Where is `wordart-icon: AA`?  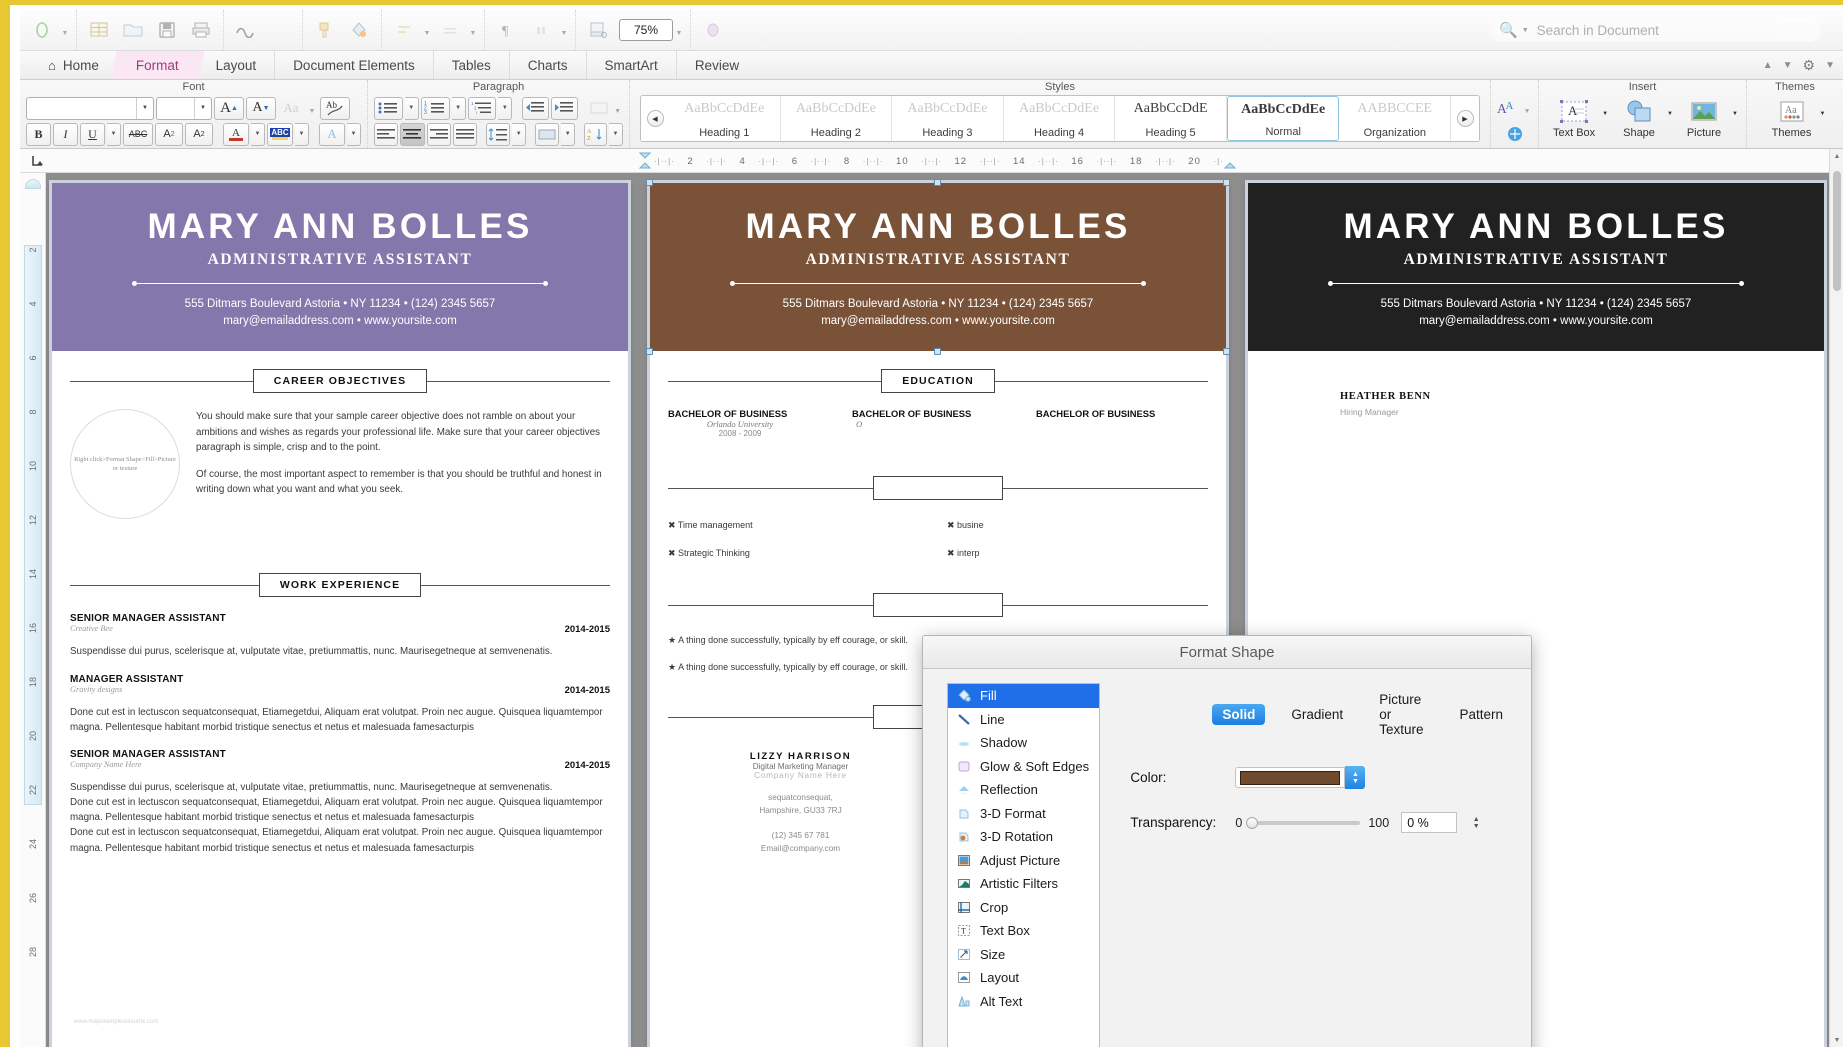
wordart-icon: AA is located at coordinates (1508, 108).